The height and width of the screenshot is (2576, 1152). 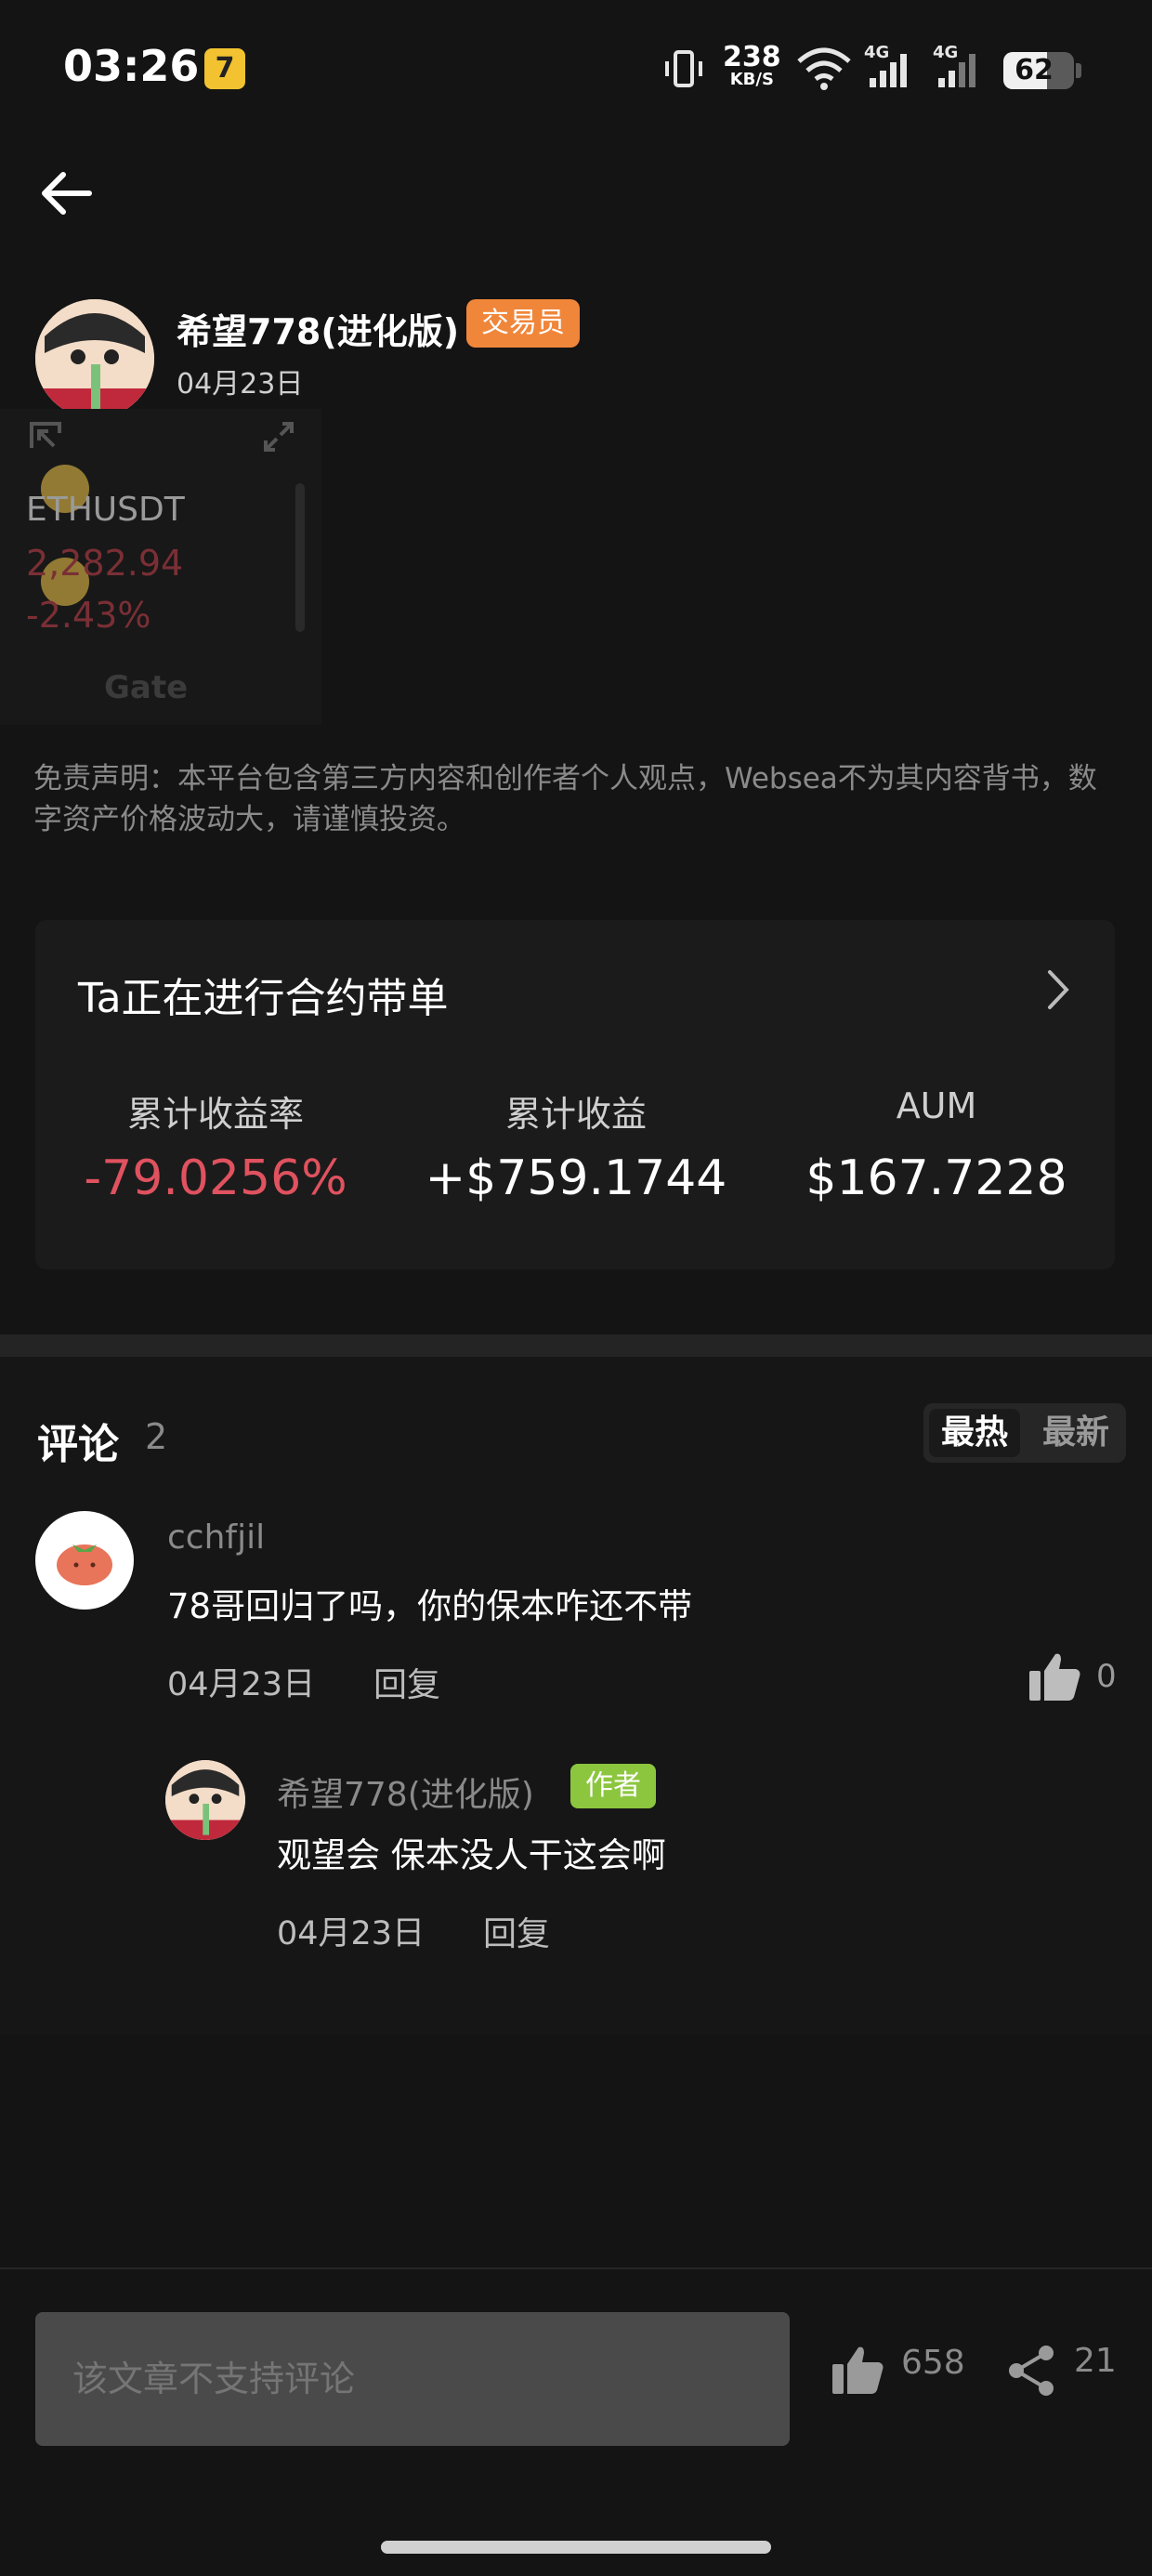 What do you see at coordinates (576, 1178) in the screenshot?
I see `stat-value-profit: +$759.1744` at bounding box center [576, 1178].